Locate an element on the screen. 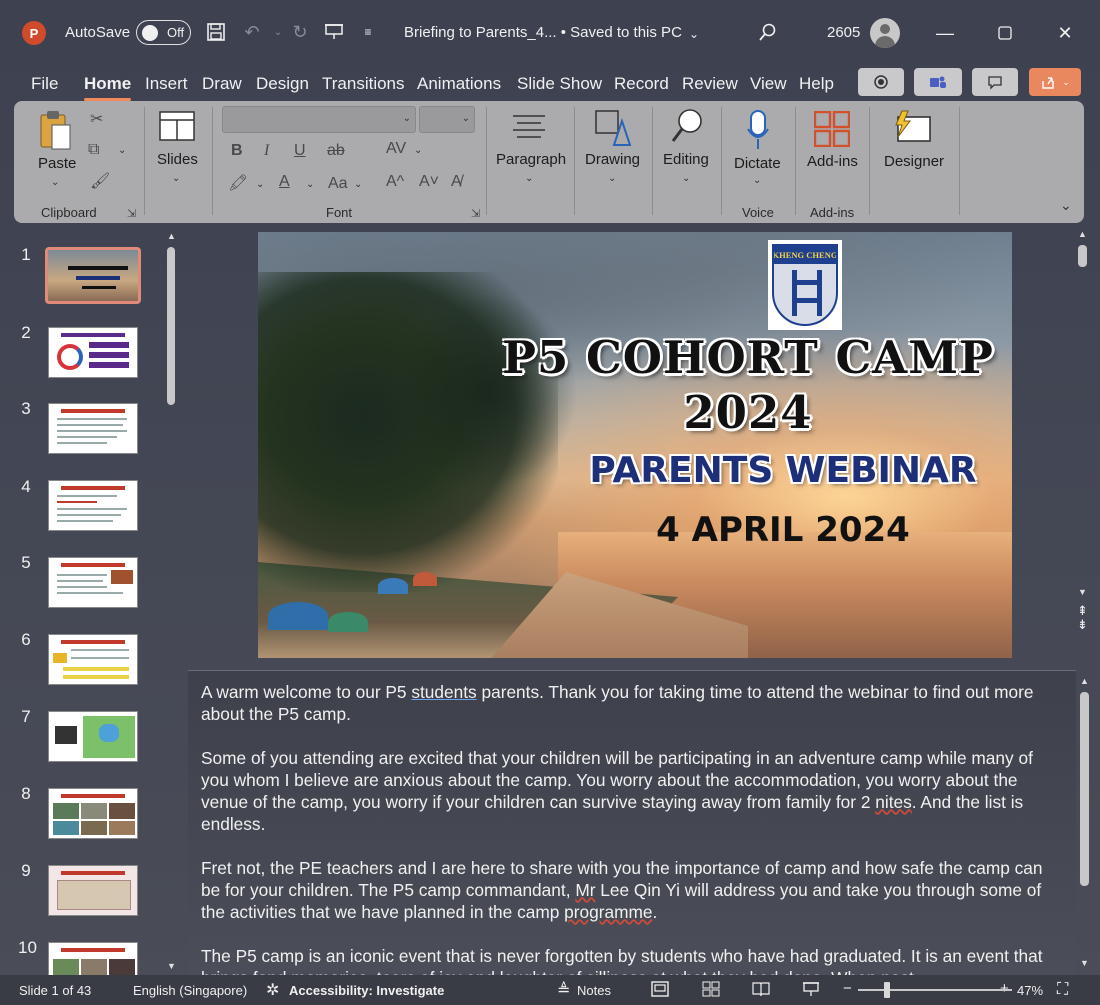  paste-label: Paste is located at coordinates (57, 163).